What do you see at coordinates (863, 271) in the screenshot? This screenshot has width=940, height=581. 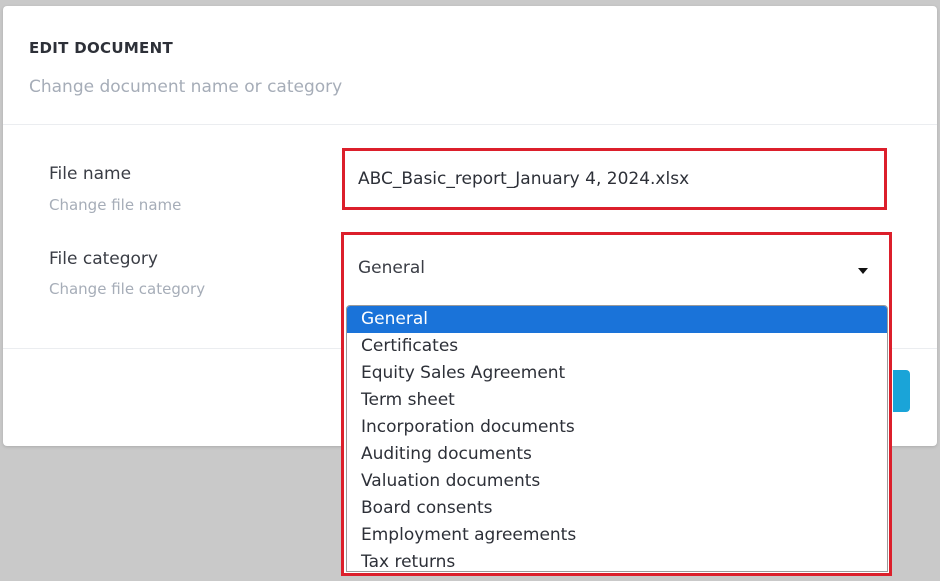 I see `caret-down-icon` at bounding box center [863, 271].